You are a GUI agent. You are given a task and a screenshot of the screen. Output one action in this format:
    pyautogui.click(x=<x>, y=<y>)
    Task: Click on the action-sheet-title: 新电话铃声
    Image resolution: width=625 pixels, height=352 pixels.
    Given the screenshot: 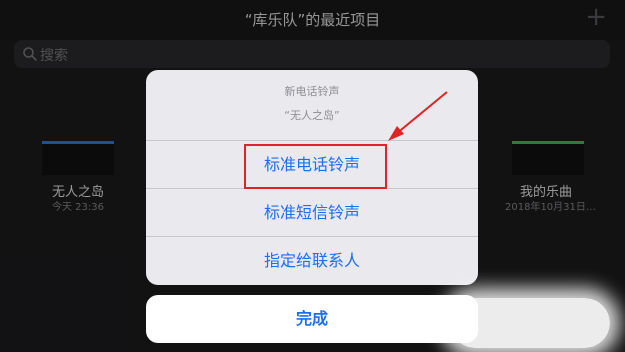 What is the action you would take?
    pyautogui.click(x=312, y=91)
    